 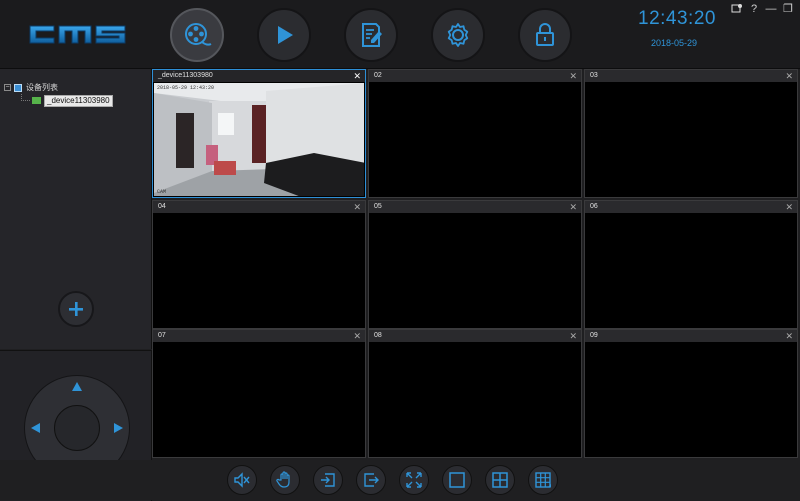 What do you see at coordinates (77, 387) in the screenshot?
I see `ptz-up-arrow-icon` at bounding box center [77, 387].